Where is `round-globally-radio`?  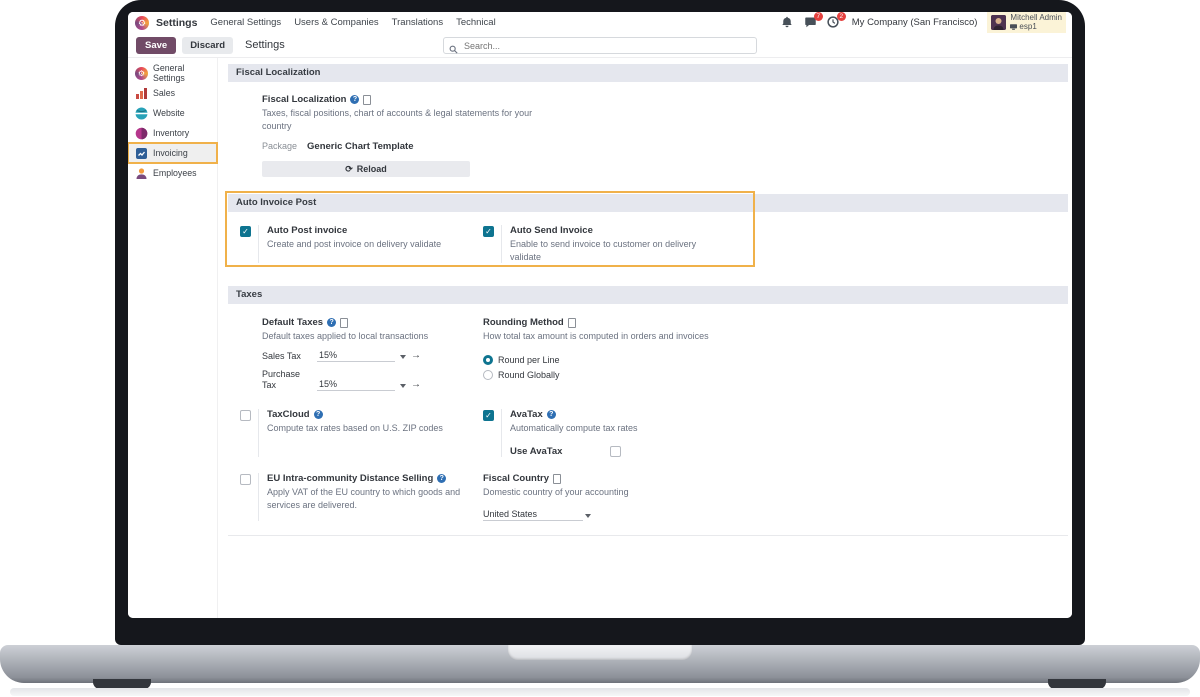
round-globally-radio is located at coordinates (488, 374).